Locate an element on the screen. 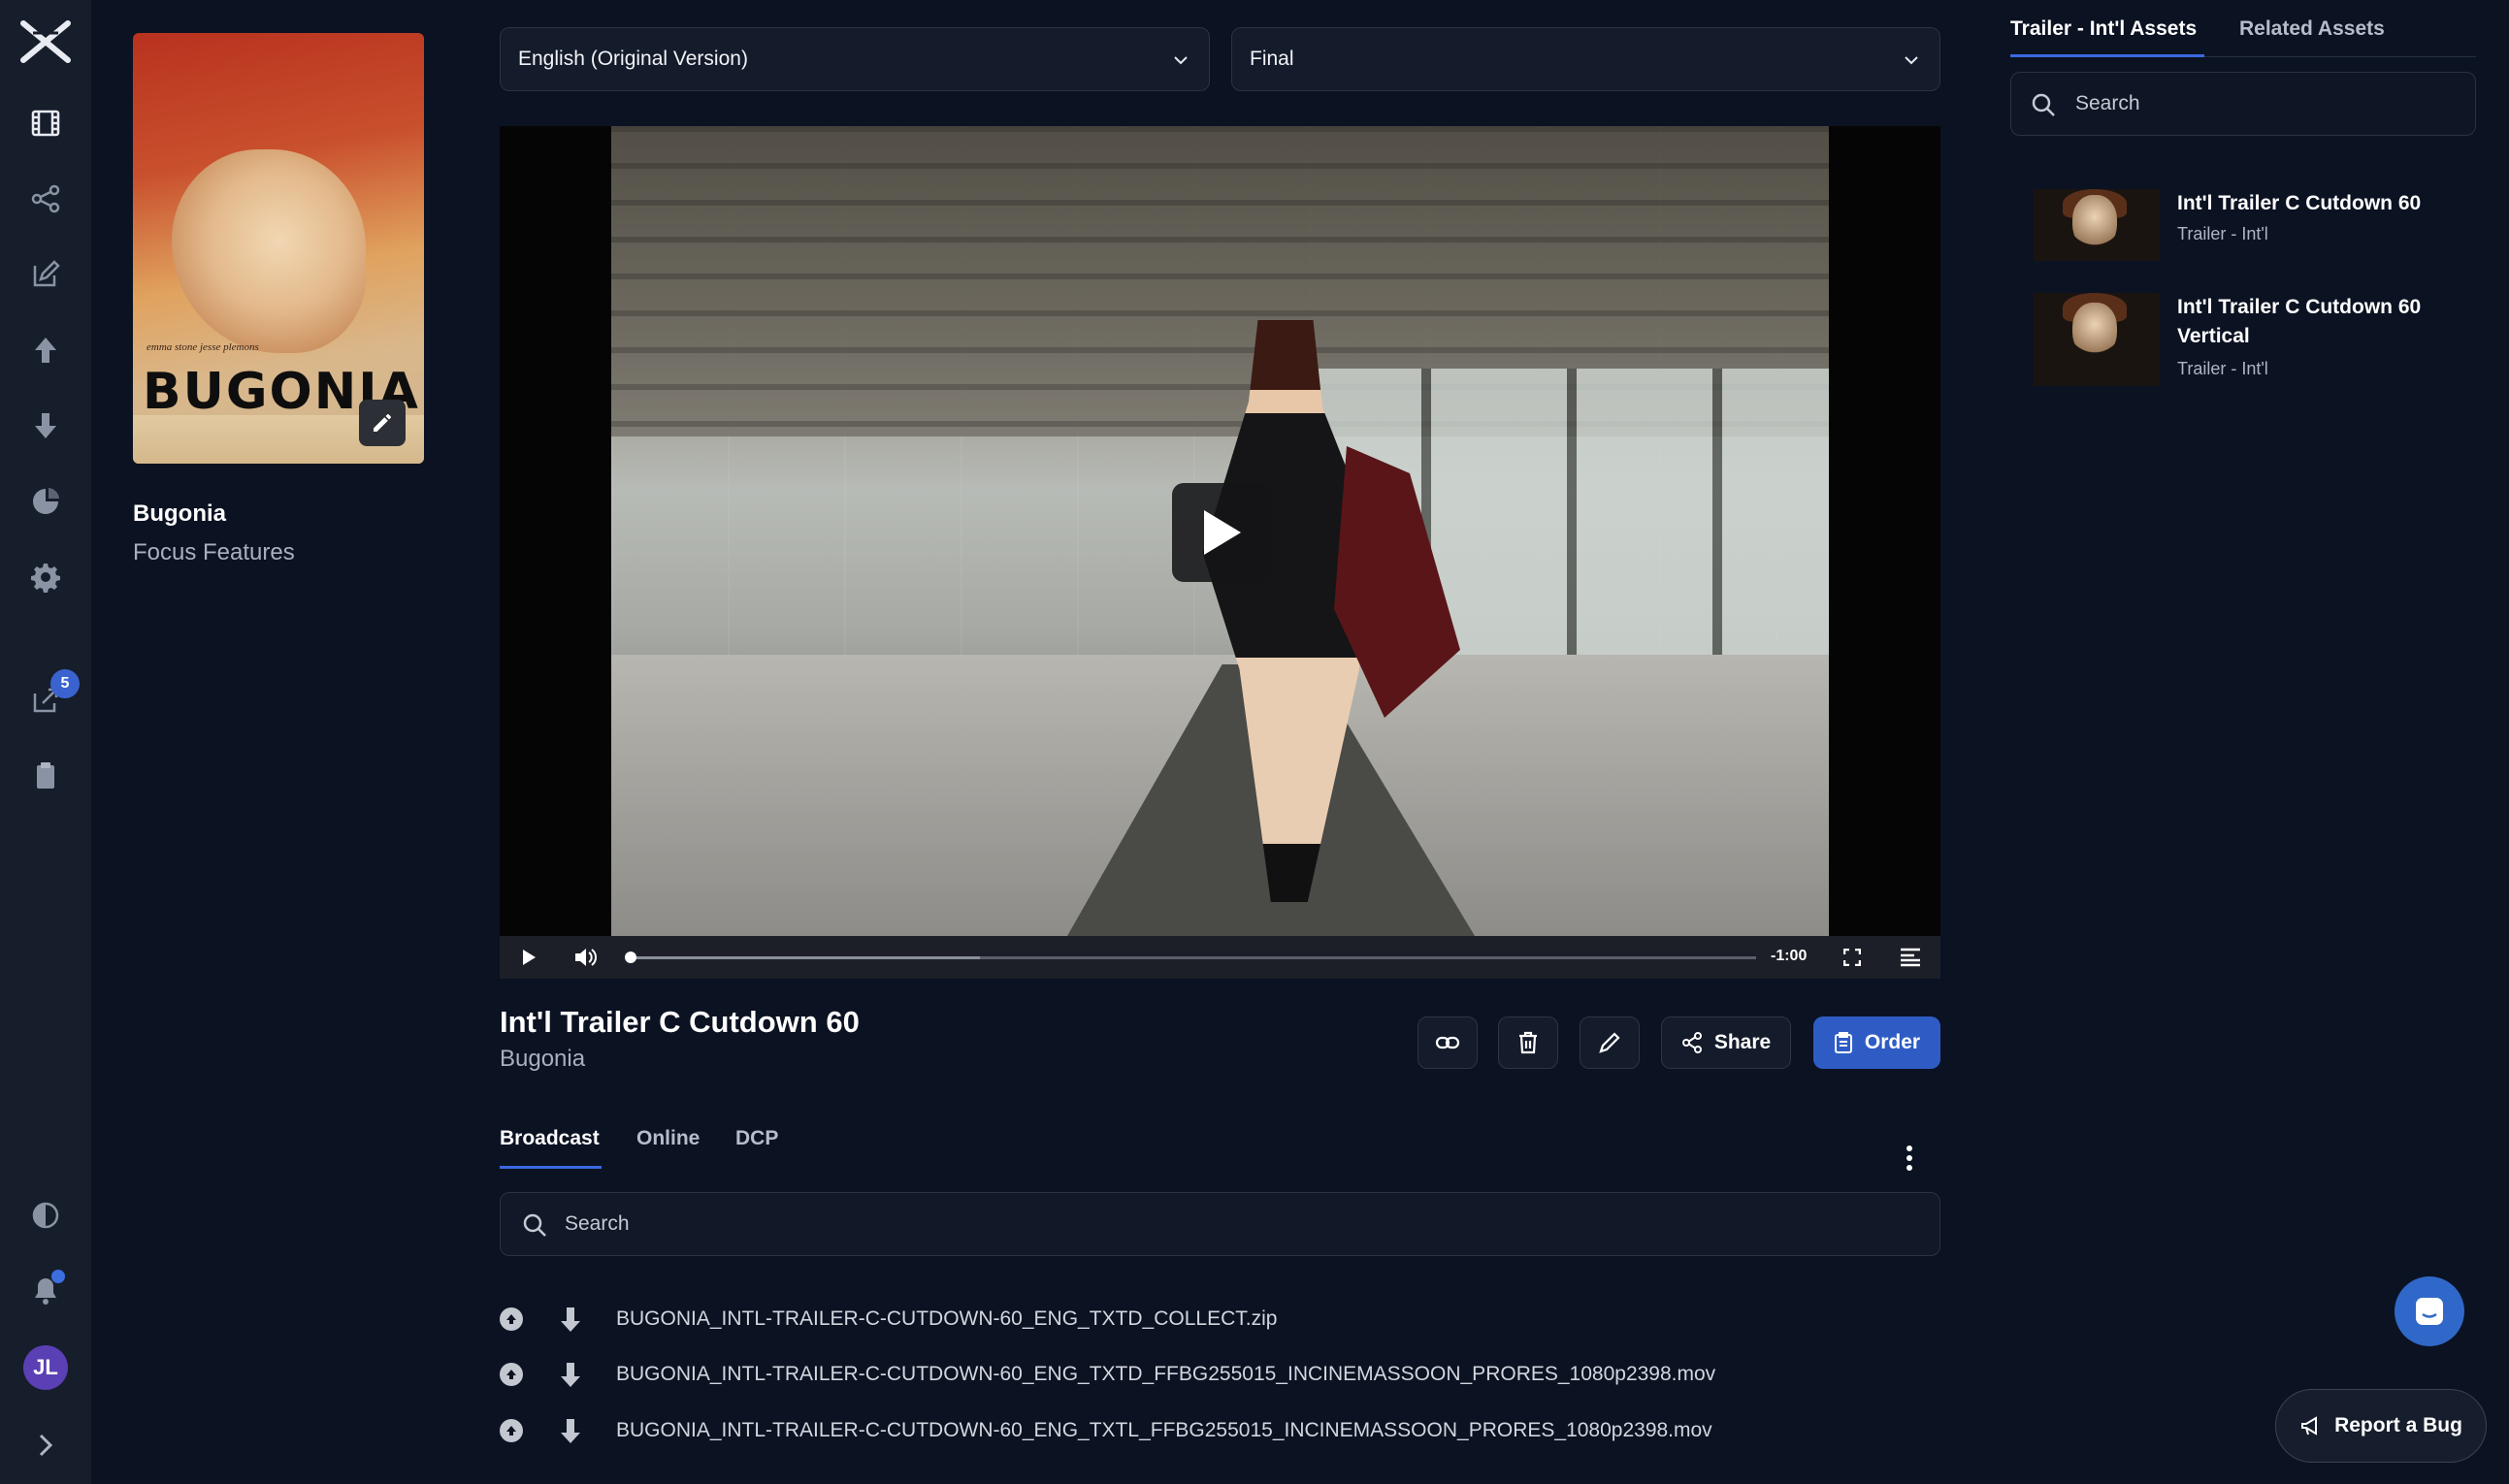  assets-search-input: Search is located at coordinates (2243, 104).